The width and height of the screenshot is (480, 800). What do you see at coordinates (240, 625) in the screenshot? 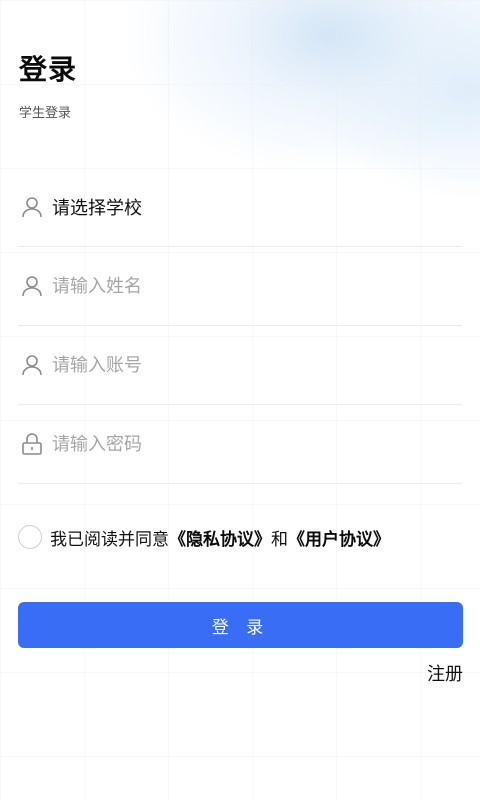
I see `login-button: 登 录` at bounding box center [240, 625].